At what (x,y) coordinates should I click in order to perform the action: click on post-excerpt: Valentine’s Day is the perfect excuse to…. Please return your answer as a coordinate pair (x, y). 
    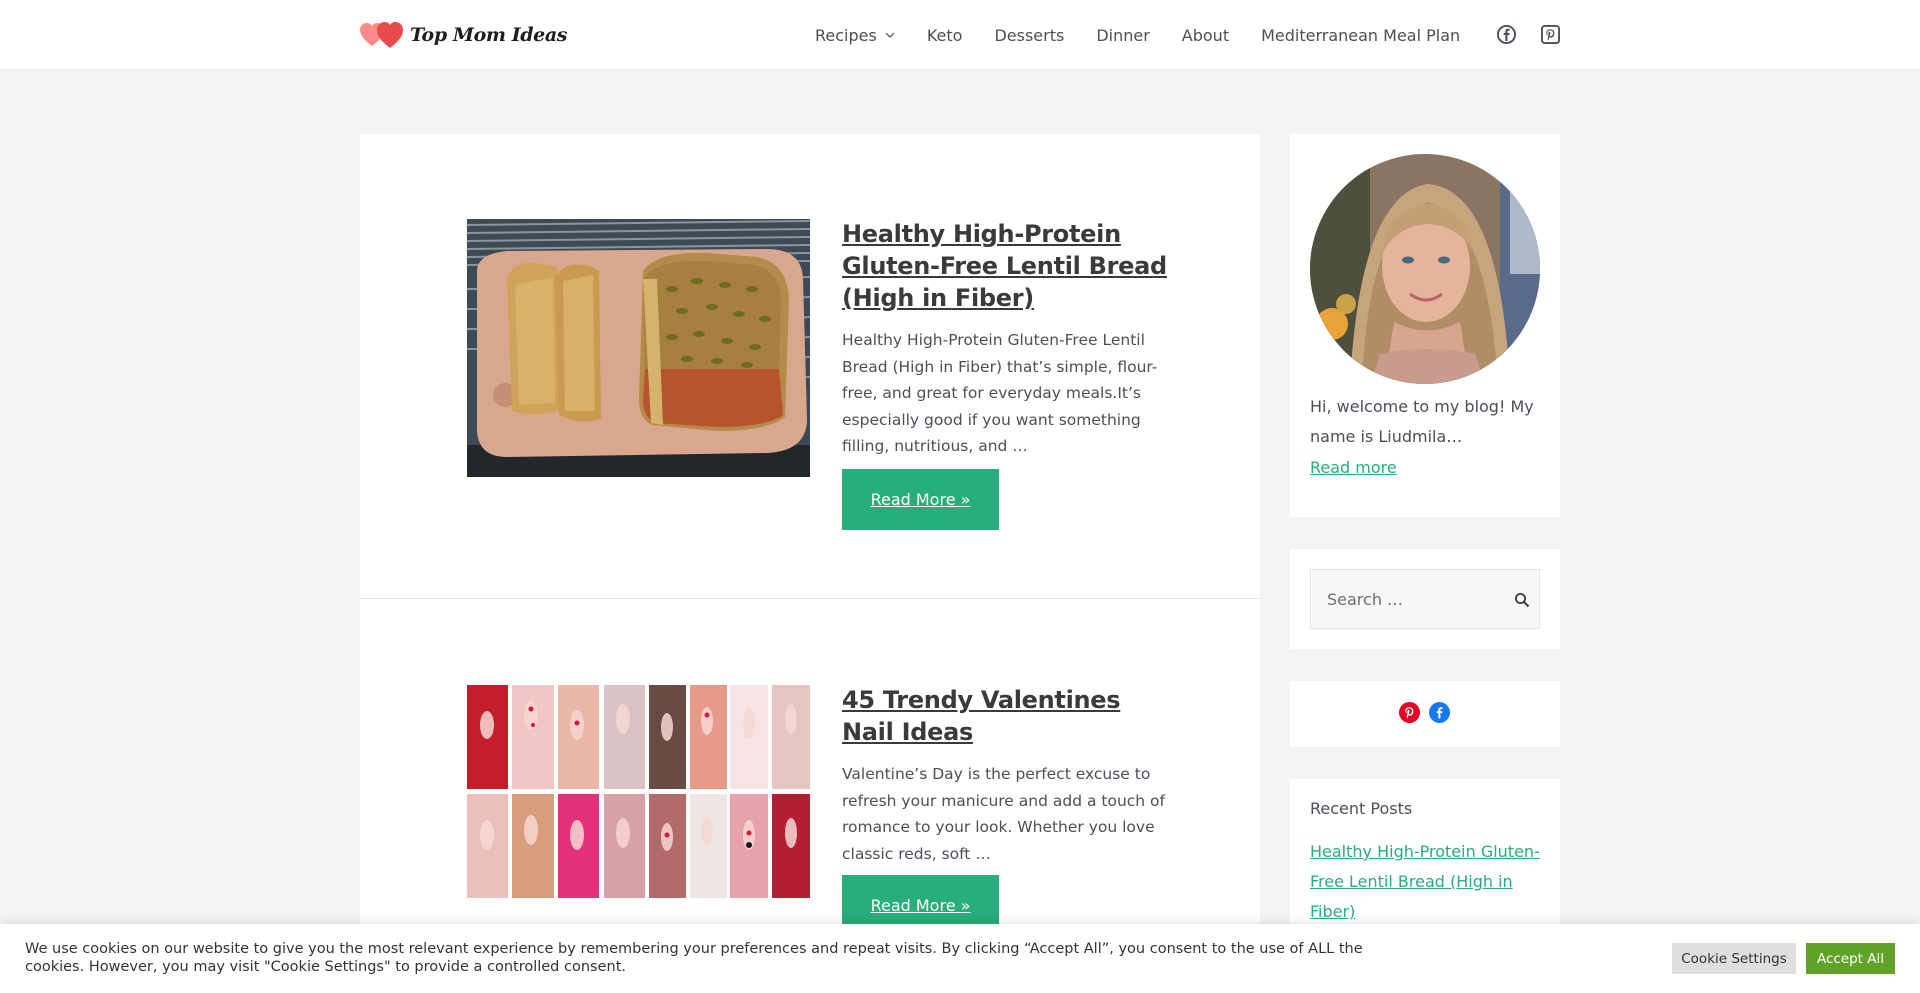
    Looking at the image, I should click on (1003, 814).